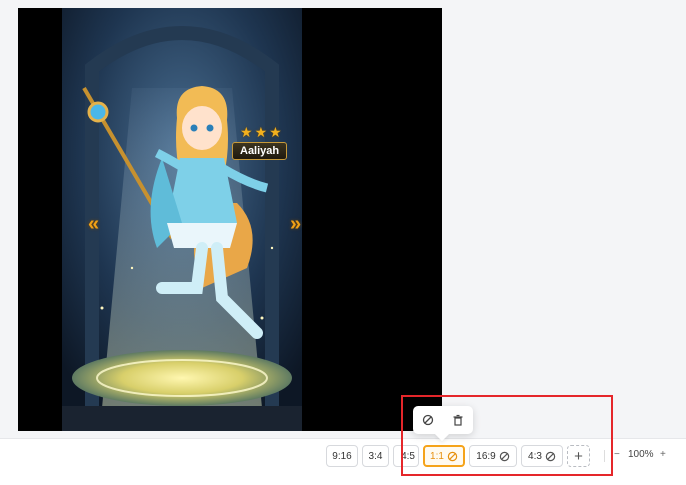 The width and height of the screenshot is (686, 485). Describe the element at coordinates (663, 454) in the screenshot. I see `zoom-in-button: +` at that location.